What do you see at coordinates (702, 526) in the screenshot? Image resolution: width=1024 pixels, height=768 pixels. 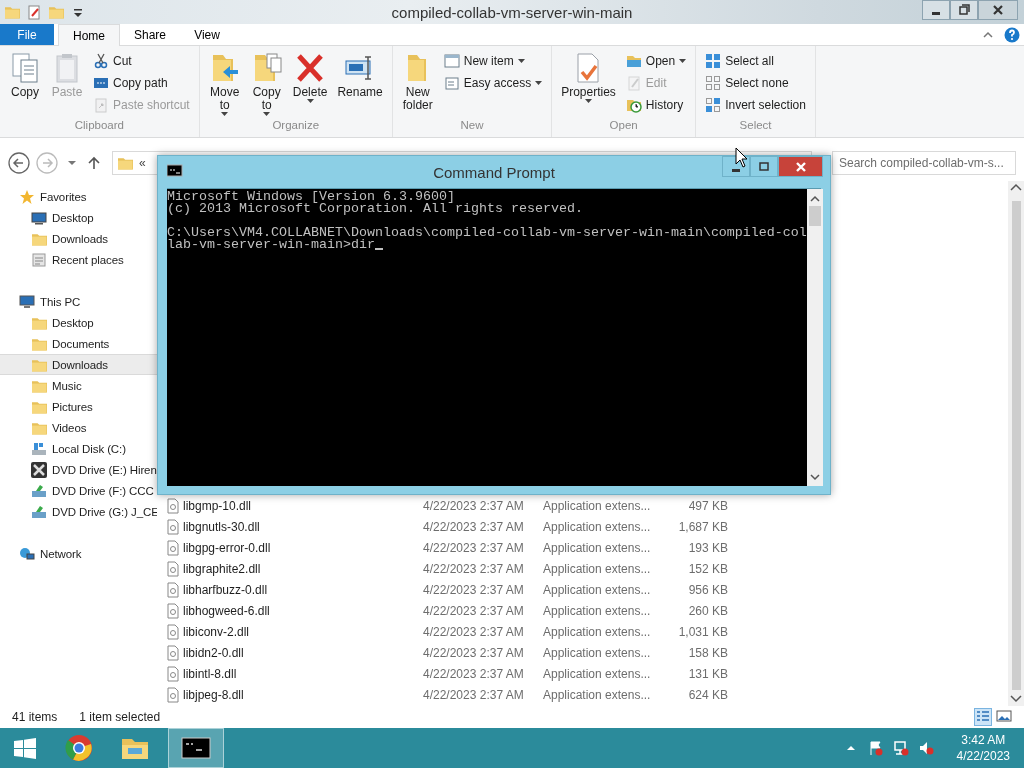 I see `size-cell-text: 1,687 KB` at bounding box center [702, 526].